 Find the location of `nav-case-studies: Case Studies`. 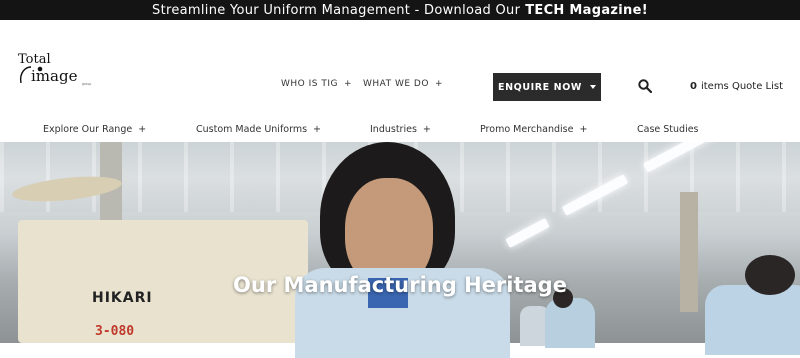

nav-case-studies: Case Studies is located at coordinates (668, 129).